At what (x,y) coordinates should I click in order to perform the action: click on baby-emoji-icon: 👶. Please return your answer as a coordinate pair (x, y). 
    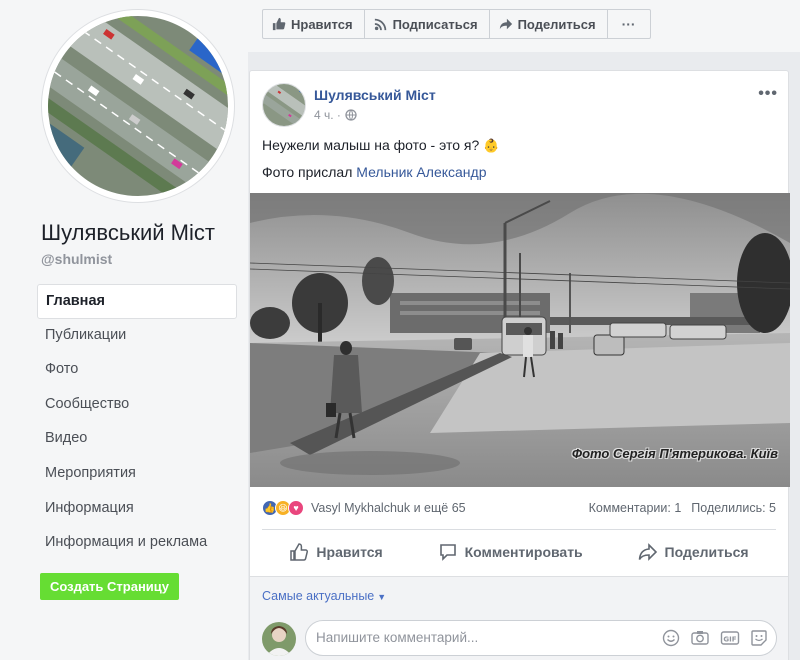
    Looking at the image, I should click on (491, 145).